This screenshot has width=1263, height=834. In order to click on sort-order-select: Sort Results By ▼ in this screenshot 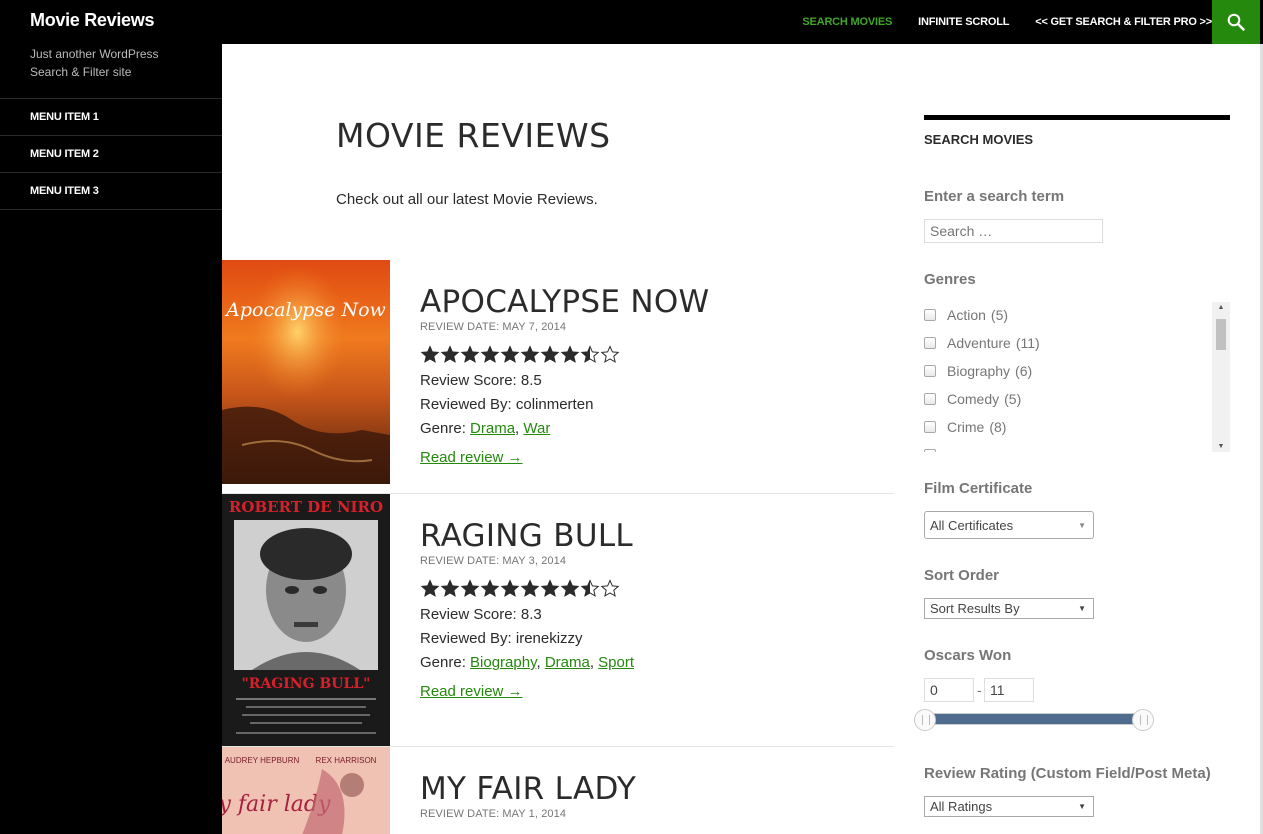, I will do `click(1009, 608)`.